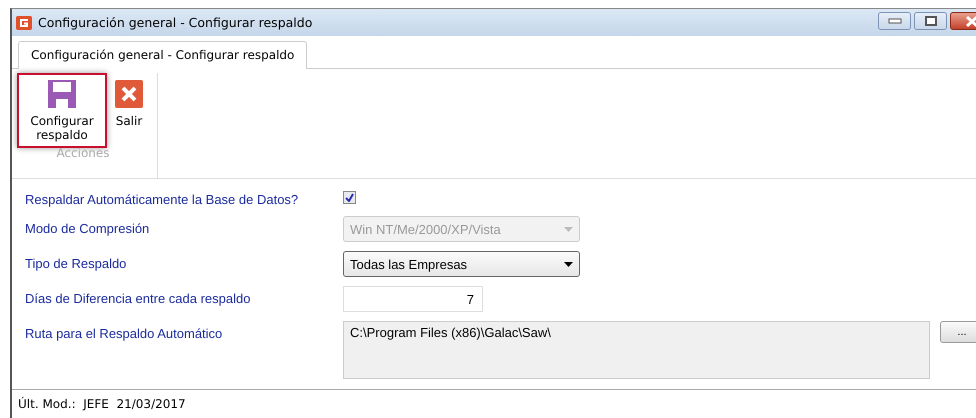  I want to click on field-label: Días de Diferencia entre cada respaldo, so click(138, 298).